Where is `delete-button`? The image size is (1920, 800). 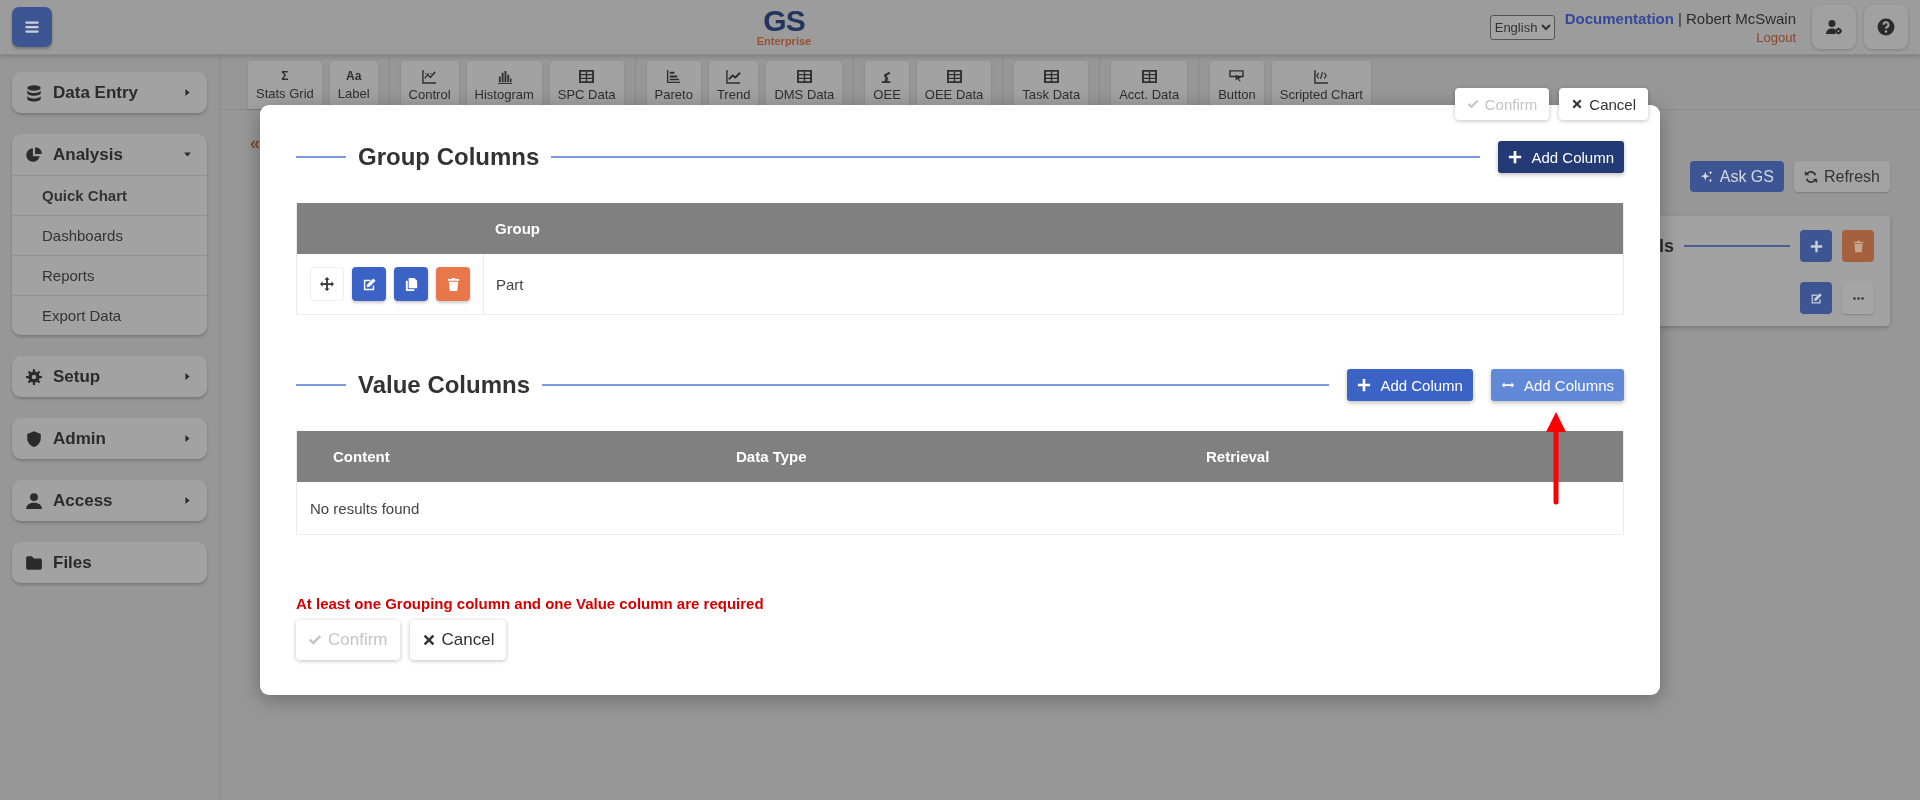 delete-button is located at coordinates (453, 284).